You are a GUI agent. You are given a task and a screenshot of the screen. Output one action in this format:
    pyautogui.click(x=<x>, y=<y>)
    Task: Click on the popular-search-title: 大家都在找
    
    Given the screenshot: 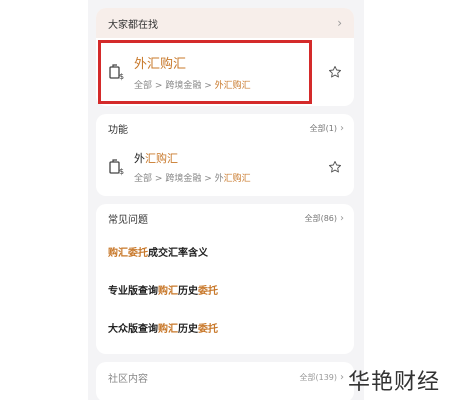 What is the action you would take?
    pyautogui.click(x=133, y=25)
    